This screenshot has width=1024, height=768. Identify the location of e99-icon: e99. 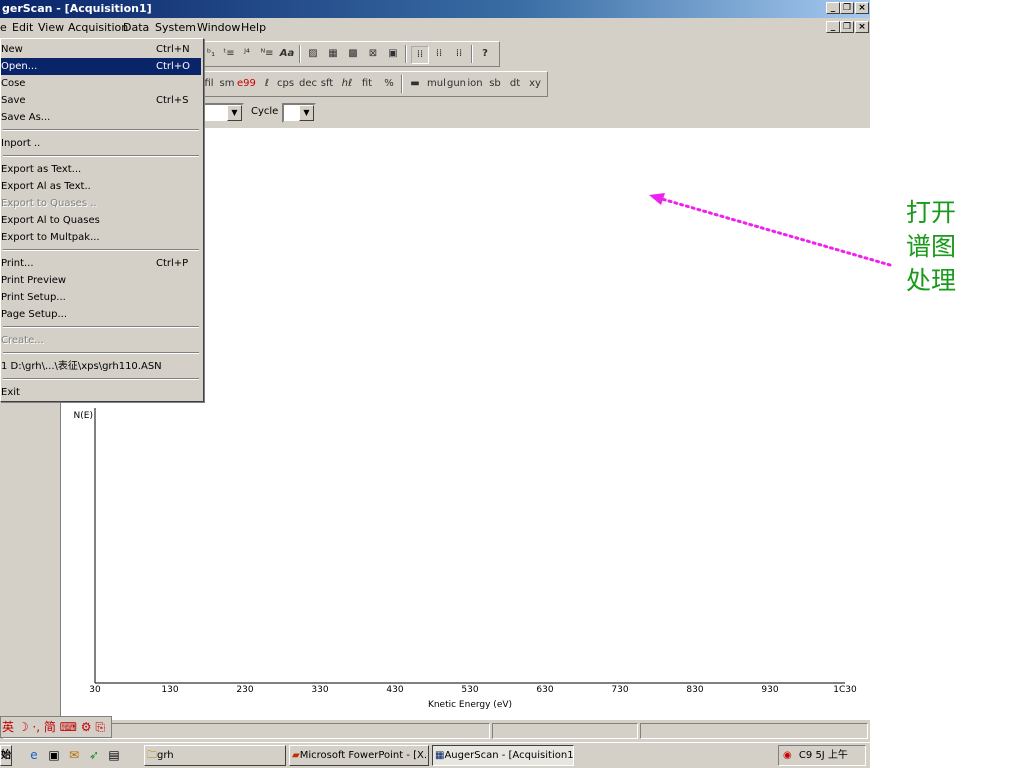
(246, 84).